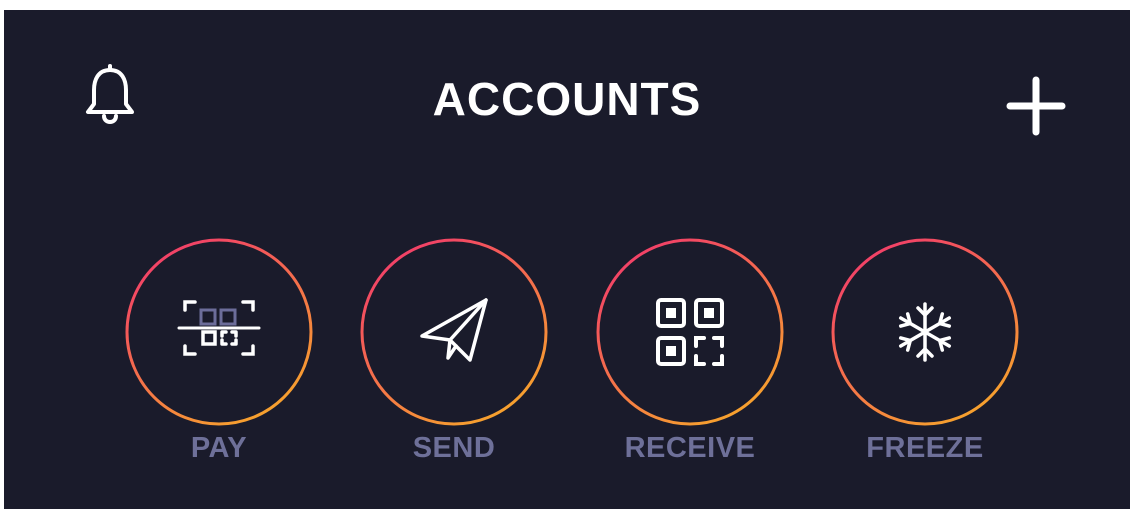 This screenshot has height=509, width=1130. What do you see at coordinates (567, 99) in the screenshot?
I see `page-title: ACCOUNTS` at bounding box center [567, 99].